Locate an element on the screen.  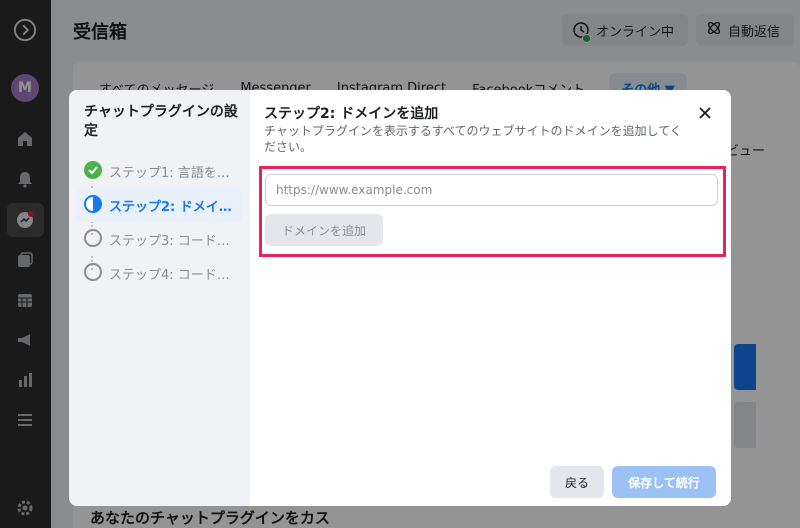
step-description: チャットプラグインを表示するすべてのウェブサイトのドメインを追加してください。 is located at coordinates (473, 139).